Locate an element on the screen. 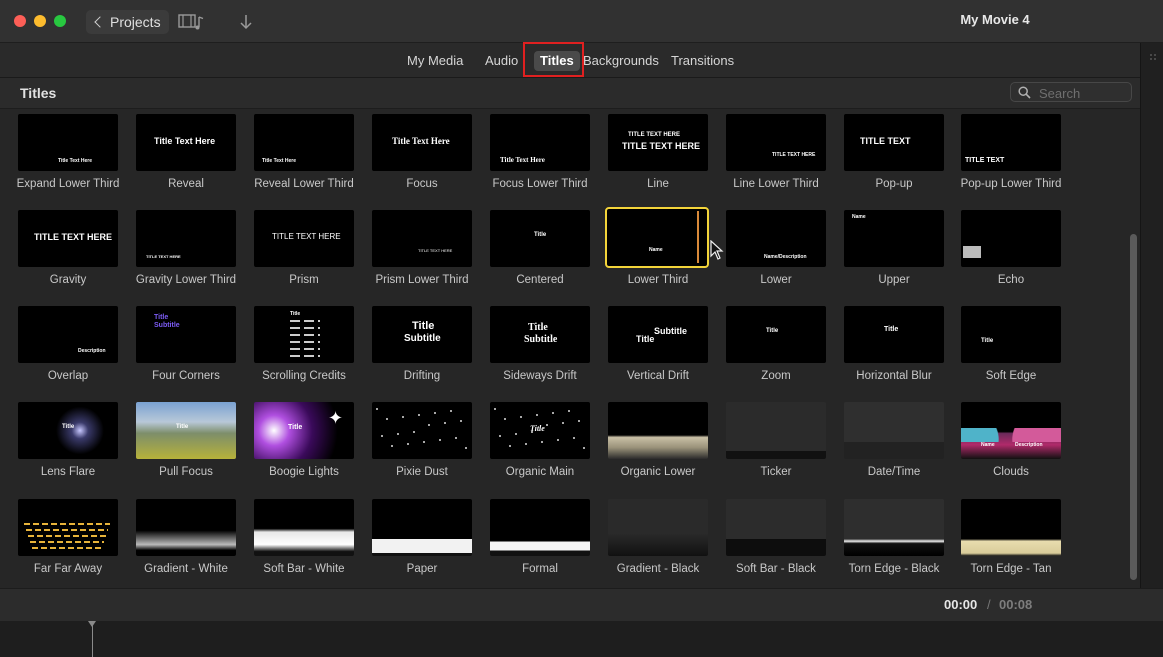 This screenshot has height=657, width=1163. title-tile: Title Lens Flare is located at coordinates (68, 442).